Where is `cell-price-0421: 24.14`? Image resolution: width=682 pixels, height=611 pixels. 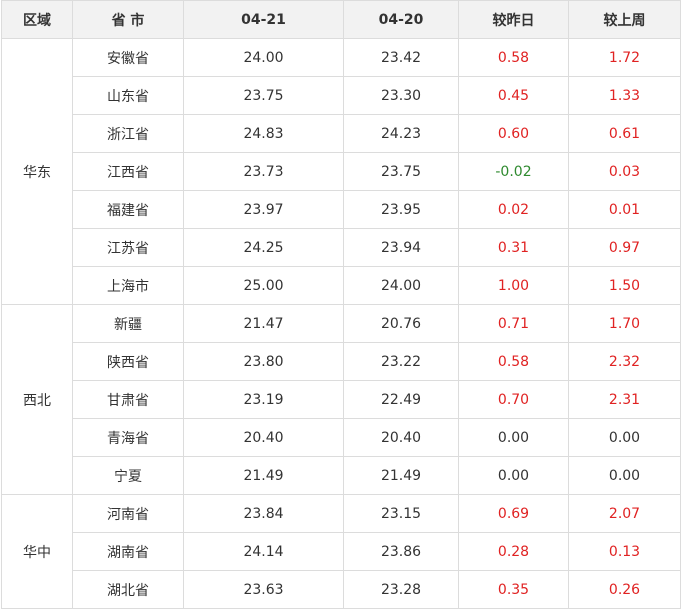 cell-price-0421: 24.14 is located at coordinates (263, 551).